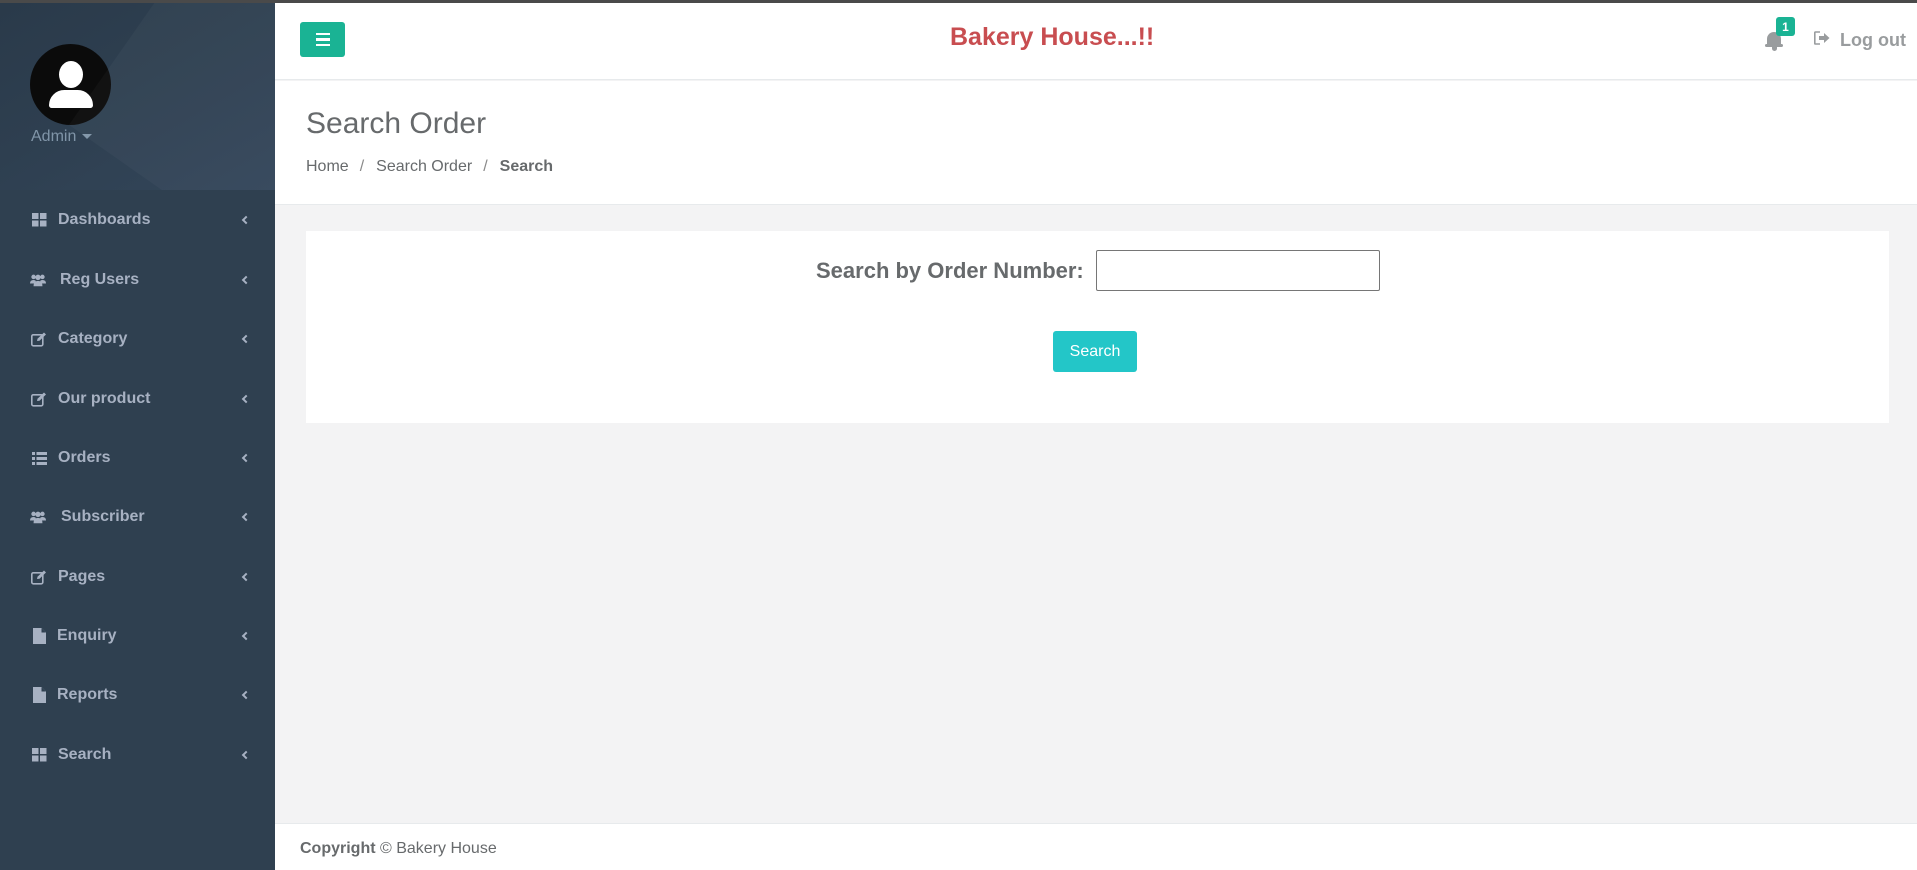  I want to click on sidebar-item-label: Pages, so click(82, 576).